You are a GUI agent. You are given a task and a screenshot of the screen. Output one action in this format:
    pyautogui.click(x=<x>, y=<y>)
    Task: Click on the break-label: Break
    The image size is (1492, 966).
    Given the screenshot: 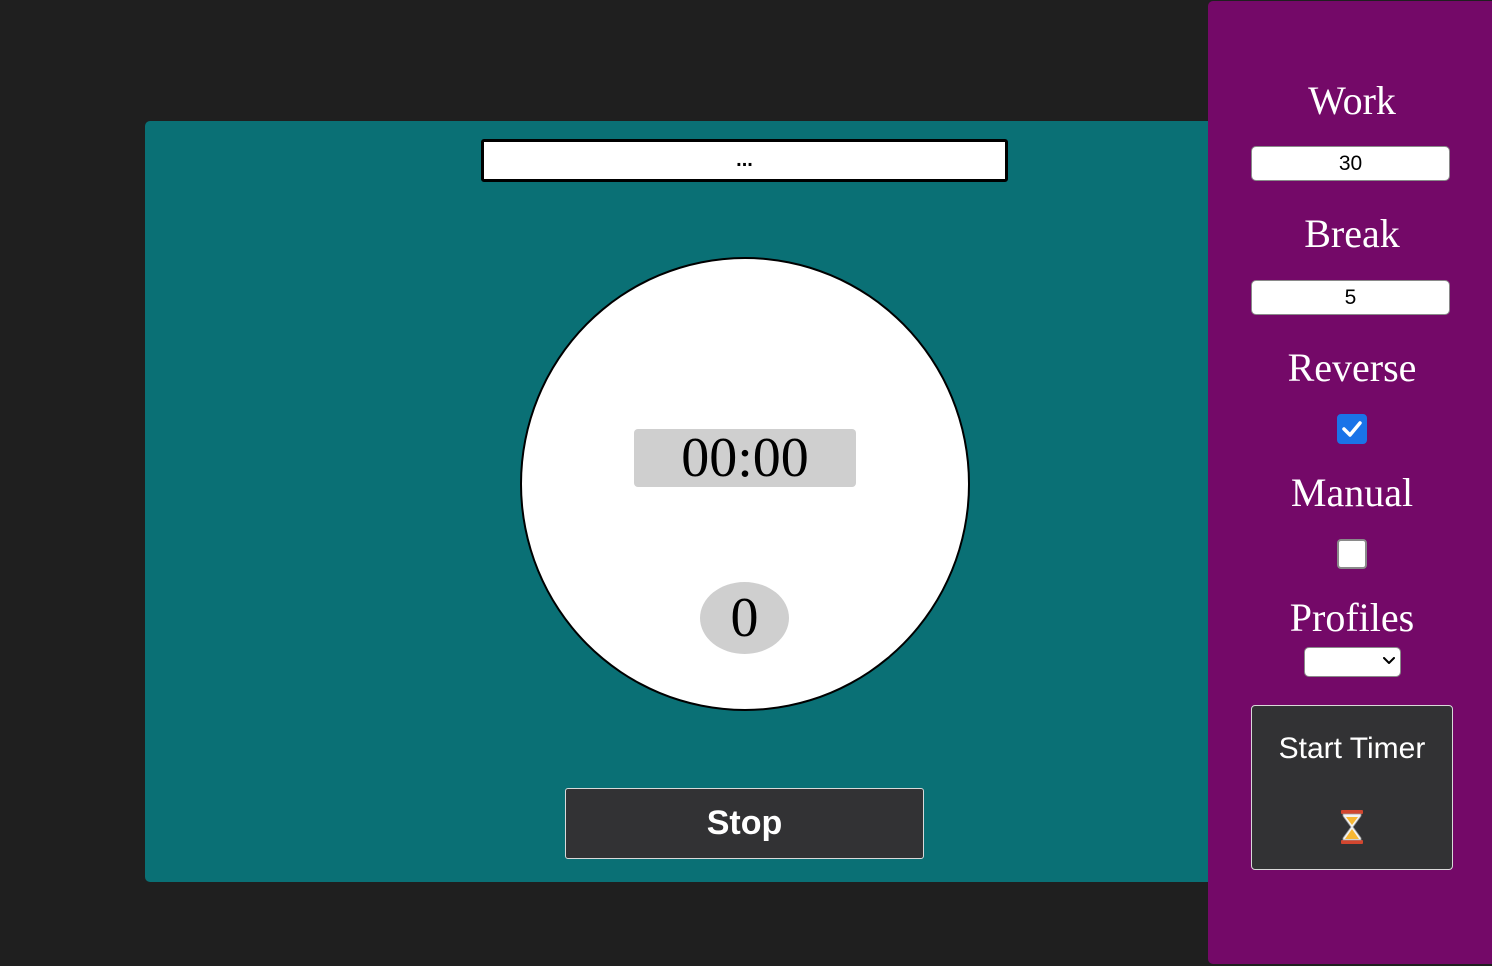 What is the action you would take?
    pyautogui.click(x=1352, y=233)
    